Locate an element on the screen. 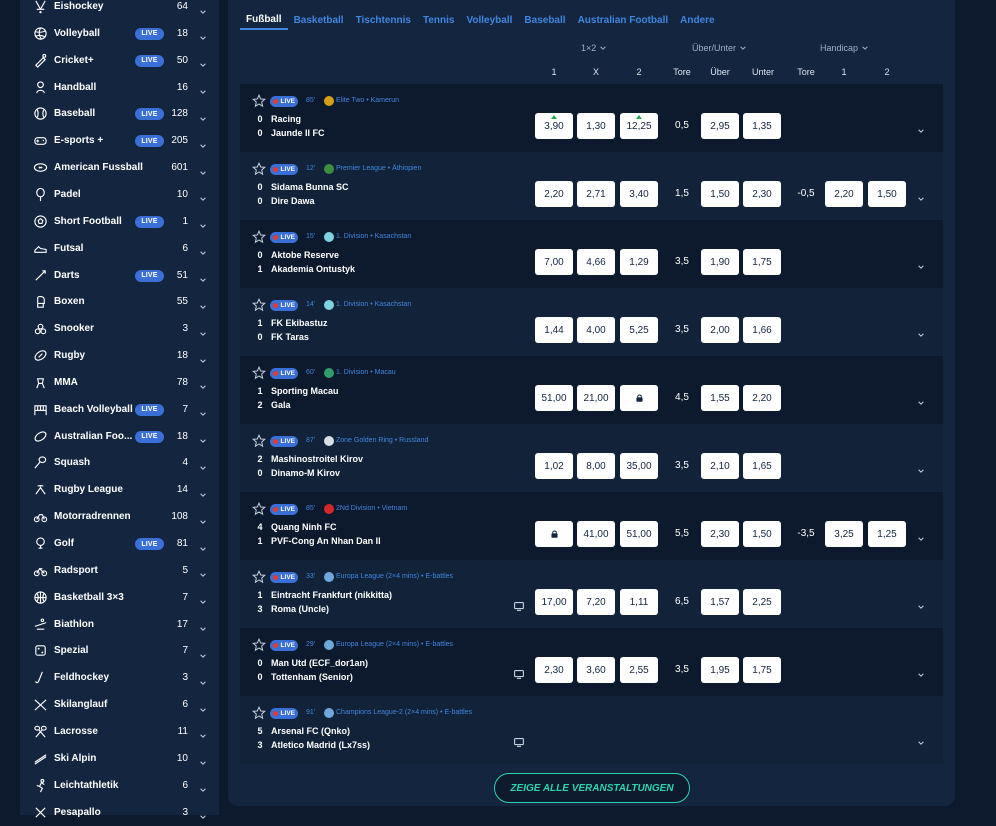 The height and width of the screenshot is (826, 996). odds-under-button: 1,75 is located at coordinates (762, 262).